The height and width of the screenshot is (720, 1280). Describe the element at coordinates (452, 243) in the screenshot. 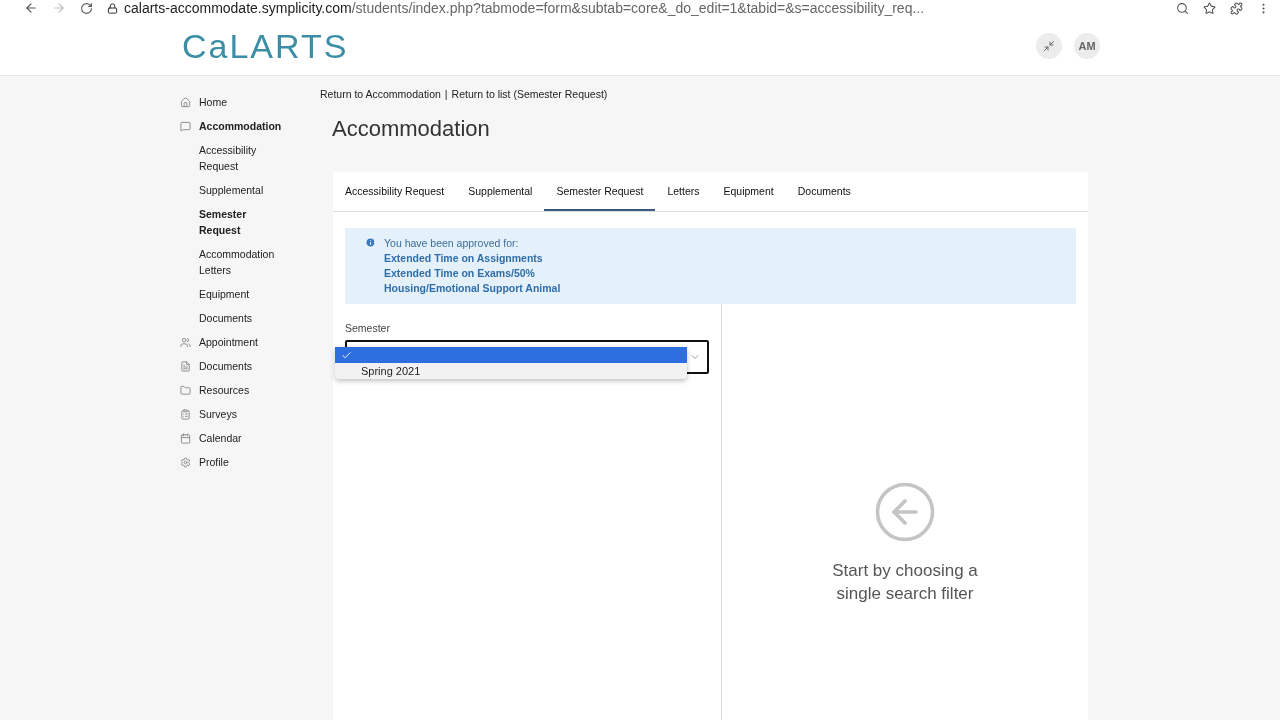

I see `notice-text: You have been approved for:` at that location.